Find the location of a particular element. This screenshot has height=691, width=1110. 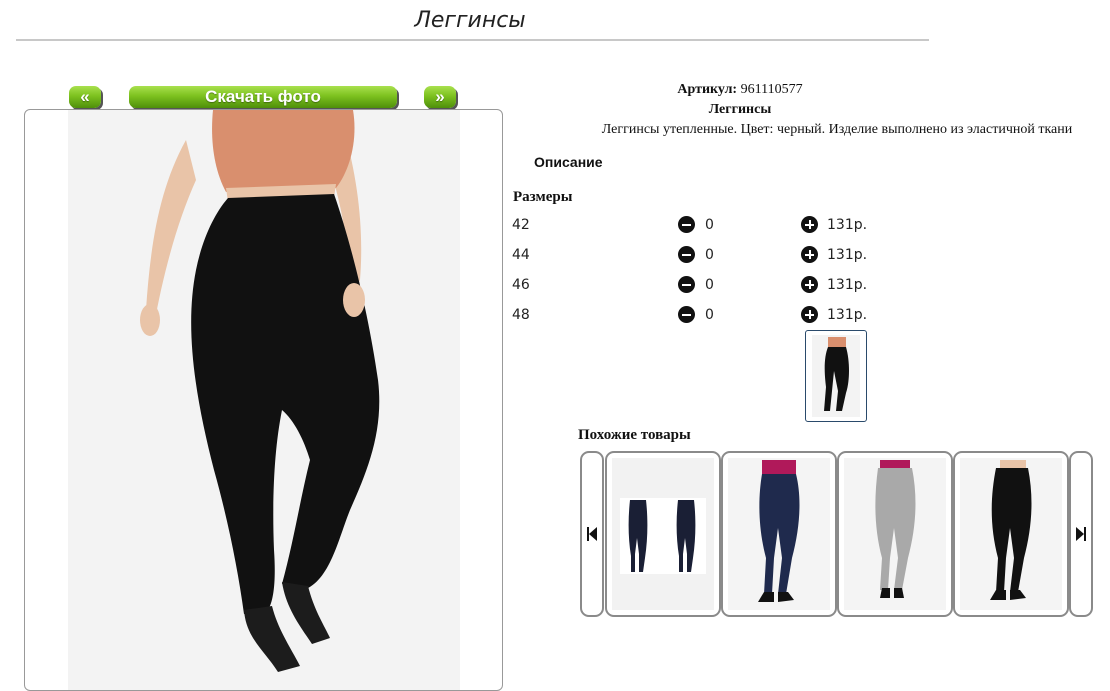

size-label: 44 is located at coordinates (521, 255).